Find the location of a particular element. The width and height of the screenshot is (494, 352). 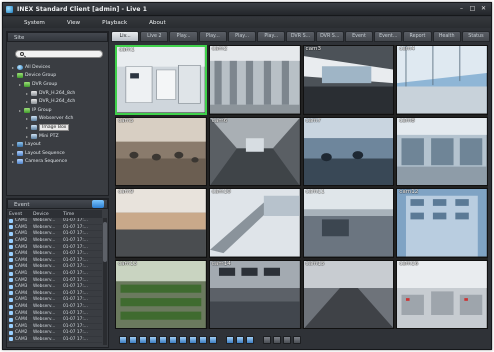

minimize-button: – is located at coordinates (461, 9).